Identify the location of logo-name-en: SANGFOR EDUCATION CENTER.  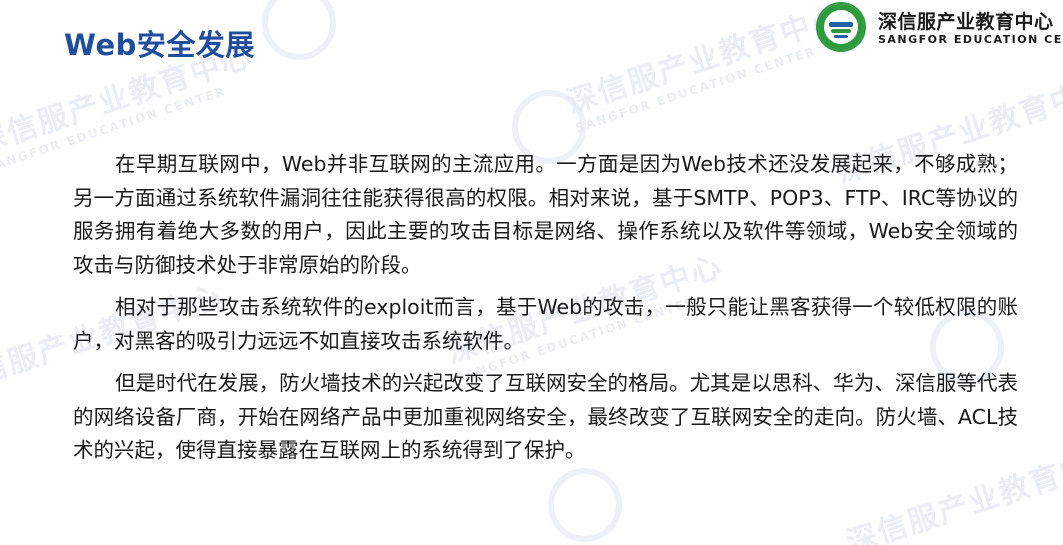
(970, 39).